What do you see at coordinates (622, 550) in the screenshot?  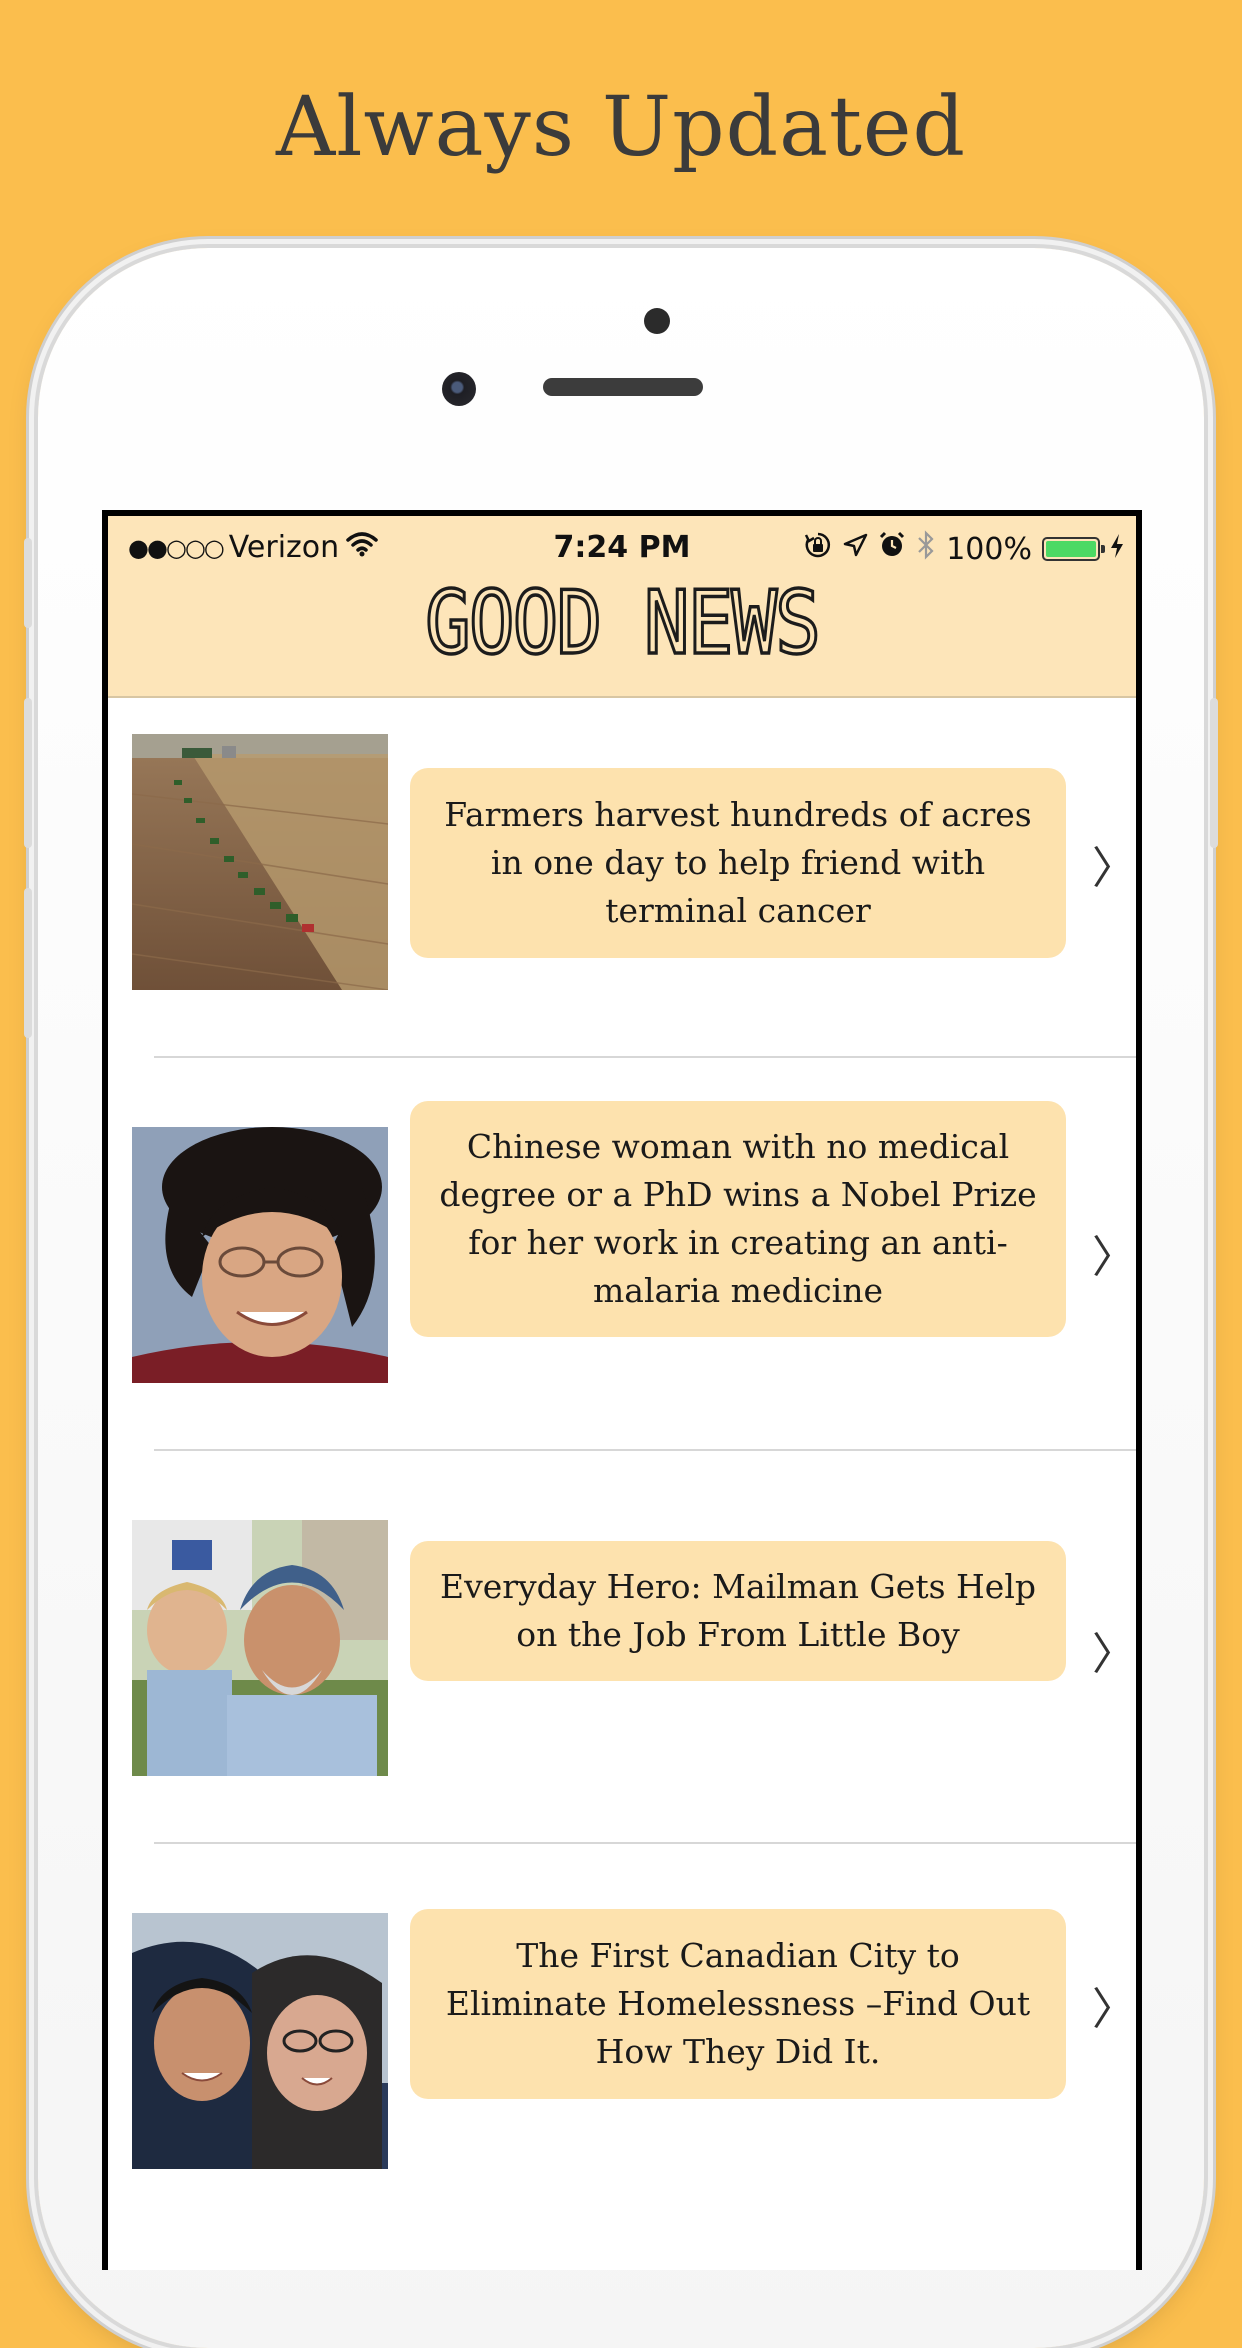 I see `status-bar: ●●○○○ Verizon 7:24 PM 100%` at bounding box center [622, 550].